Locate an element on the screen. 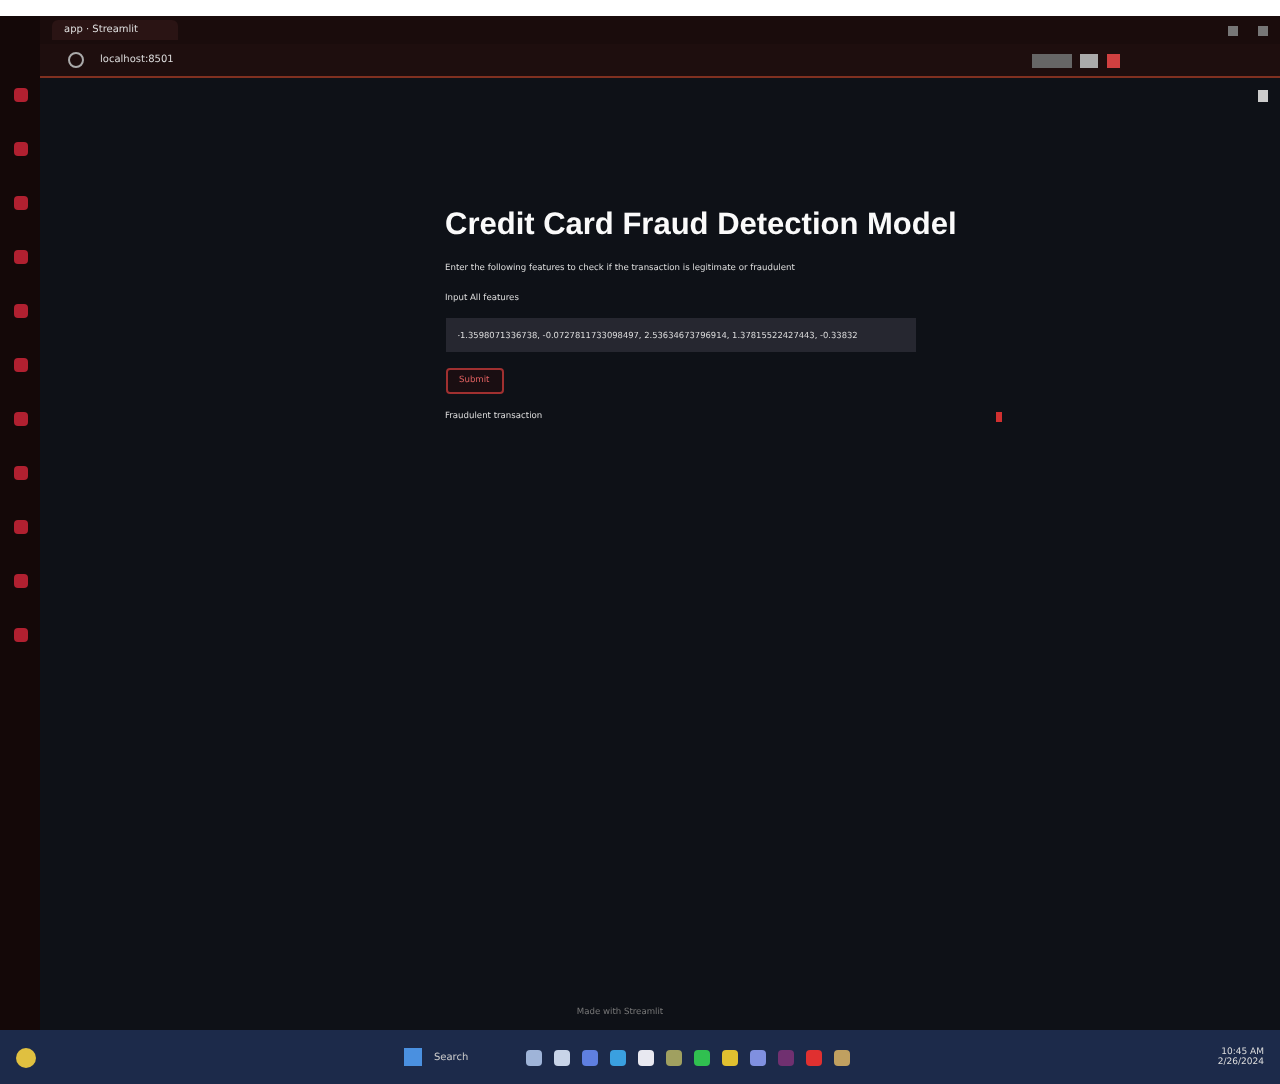 The width and height of the screenshot is (1280, 1084). start-icon is located at coordinates (412, 1057).